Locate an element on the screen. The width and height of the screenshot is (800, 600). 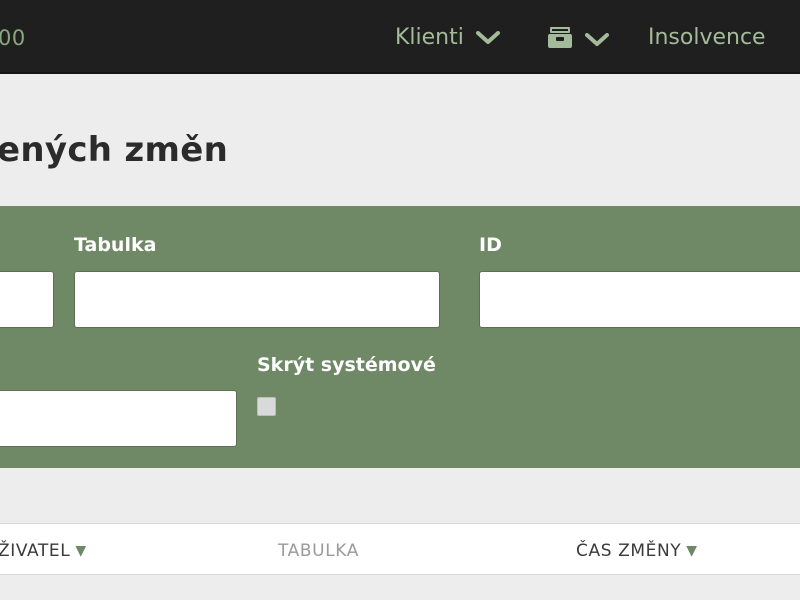
nav-menu-klienti: Klienti is located at coordinates (447, 37).